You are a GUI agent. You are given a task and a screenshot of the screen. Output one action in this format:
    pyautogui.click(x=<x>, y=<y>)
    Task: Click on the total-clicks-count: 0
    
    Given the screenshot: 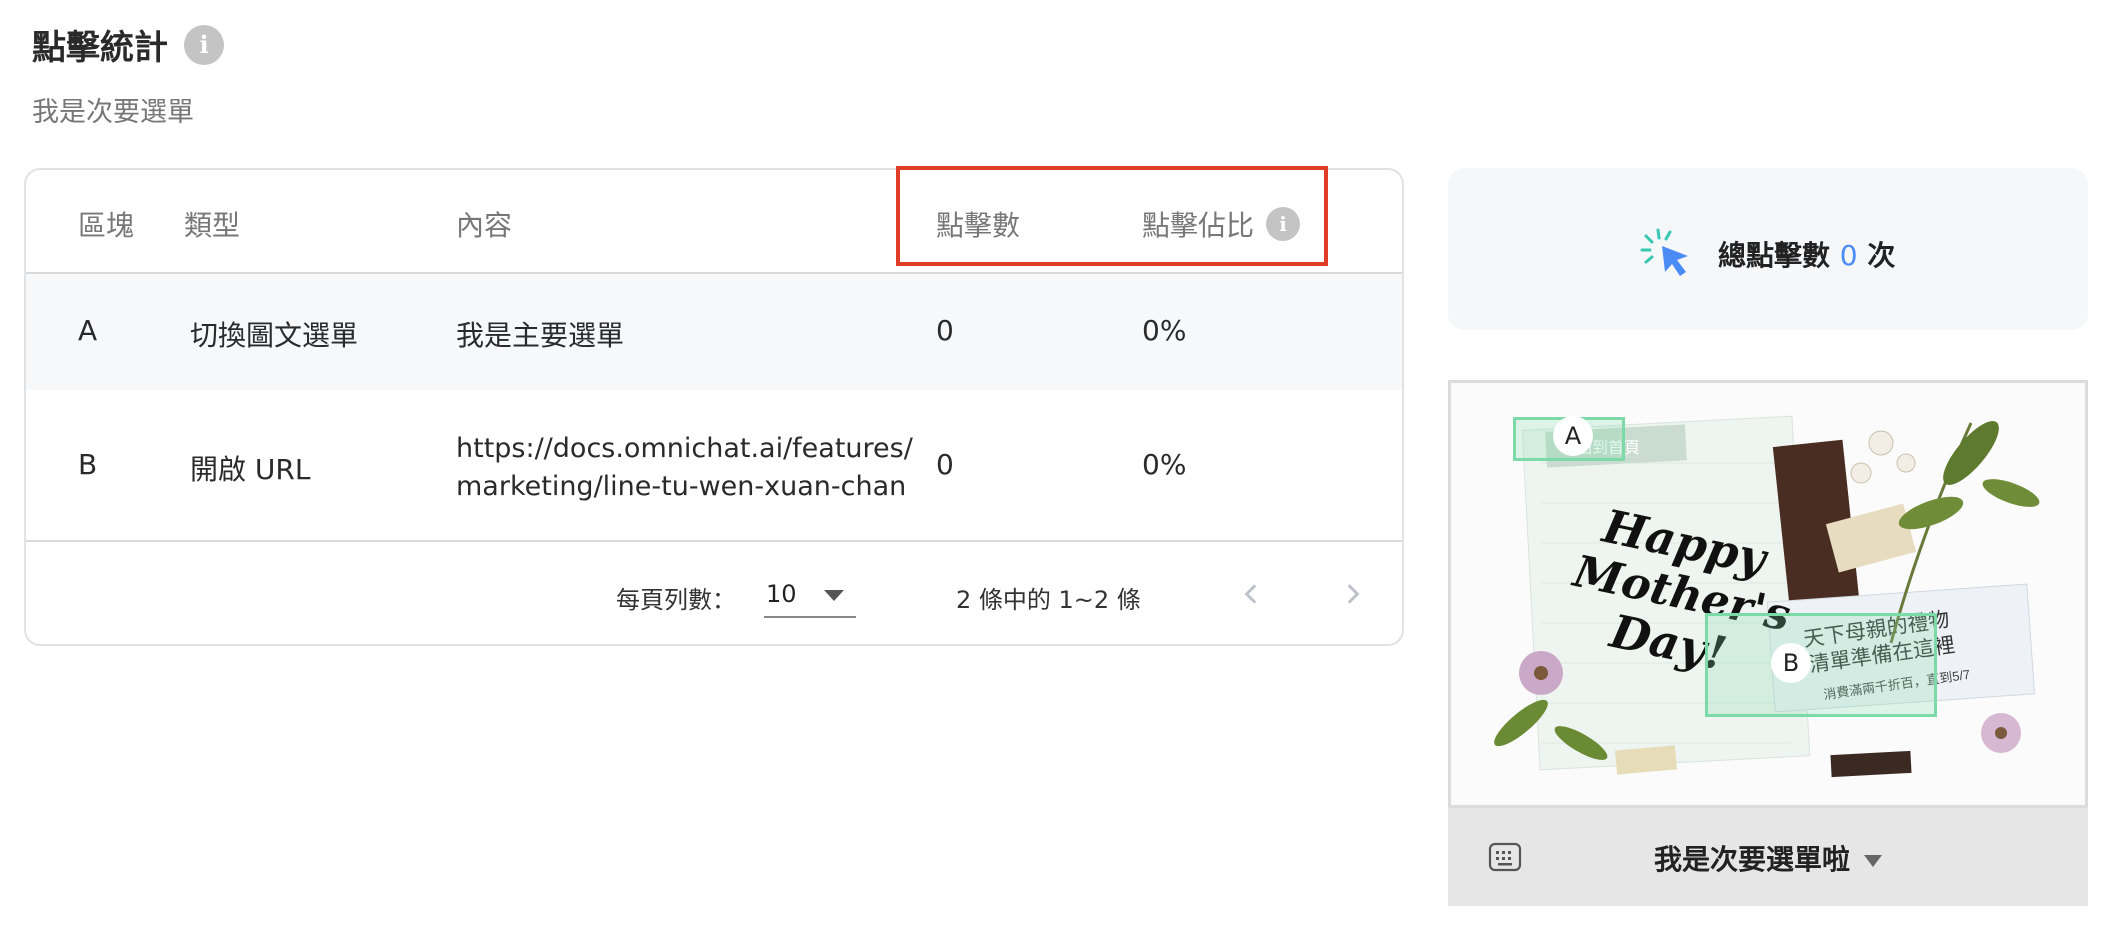 What is the action you would take?
    pyautogui.click(x=1848, y=255)
    